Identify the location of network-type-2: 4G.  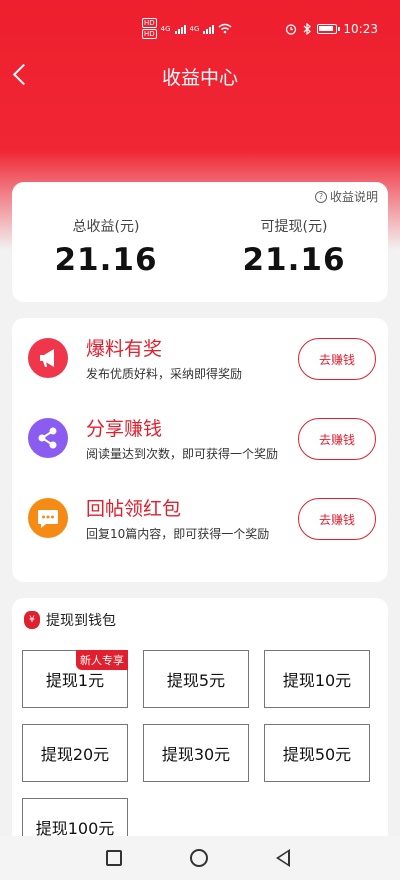
(194, 28).